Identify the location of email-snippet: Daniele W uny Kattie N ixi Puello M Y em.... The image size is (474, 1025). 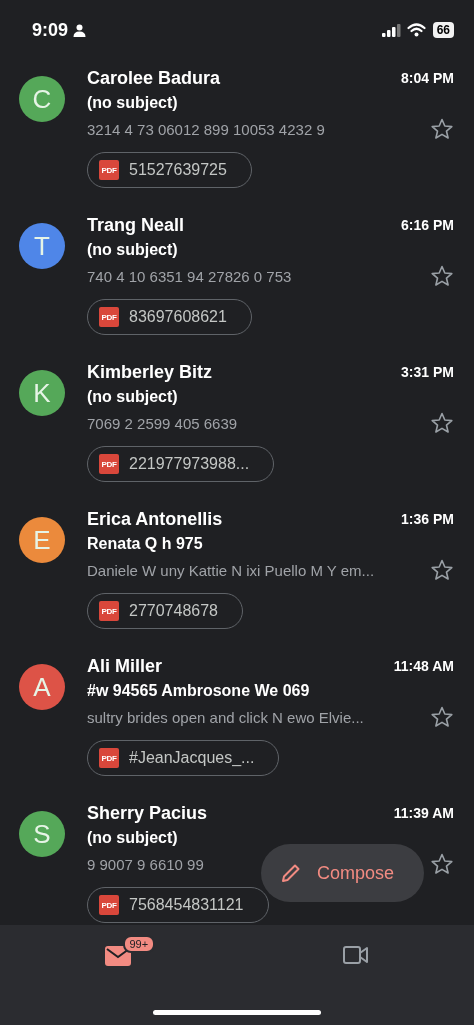
(231, 570).